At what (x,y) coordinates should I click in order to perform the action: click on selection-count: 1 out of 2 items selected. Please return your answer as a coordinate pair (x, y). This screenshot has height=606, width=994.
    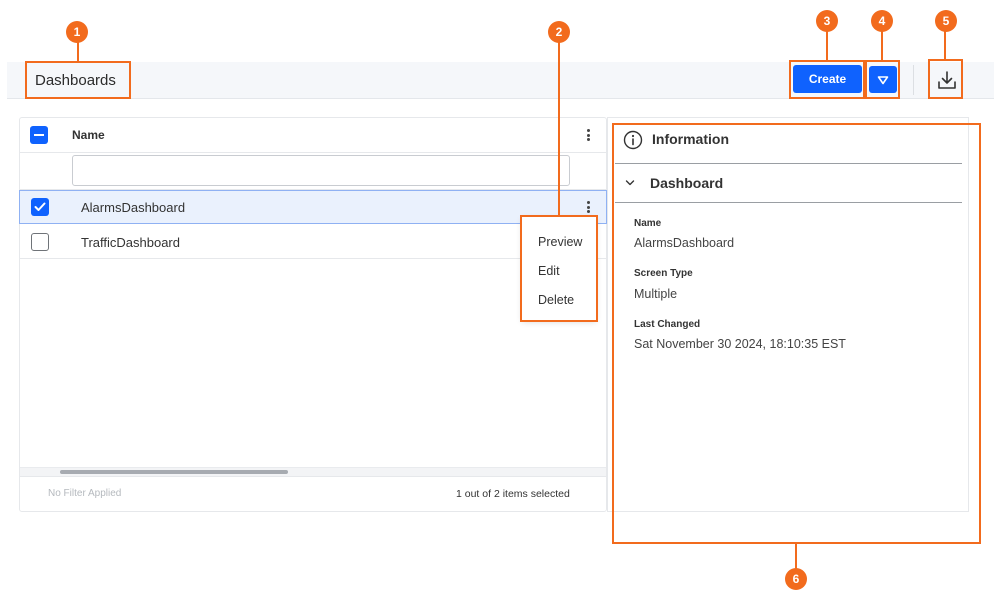
    Looking at the image, I should click on (513, 494).